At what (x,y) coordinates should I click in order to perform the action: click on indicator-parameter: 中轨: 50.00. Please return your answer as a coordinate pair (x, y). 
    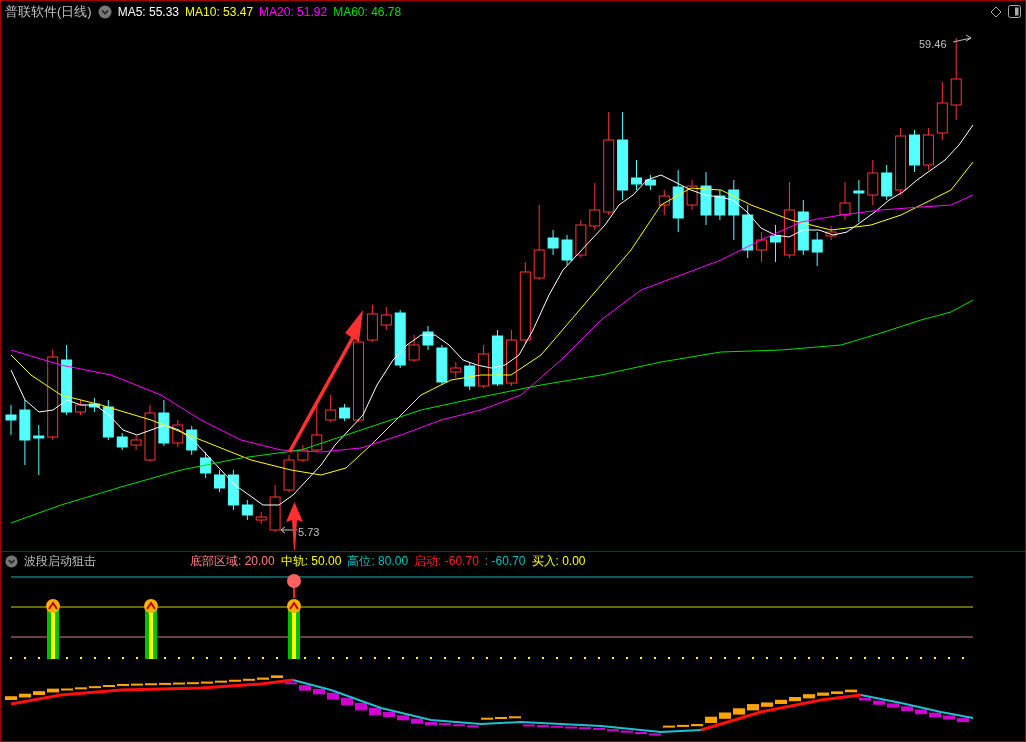
    Looking at the image, I should click on (311, 561).